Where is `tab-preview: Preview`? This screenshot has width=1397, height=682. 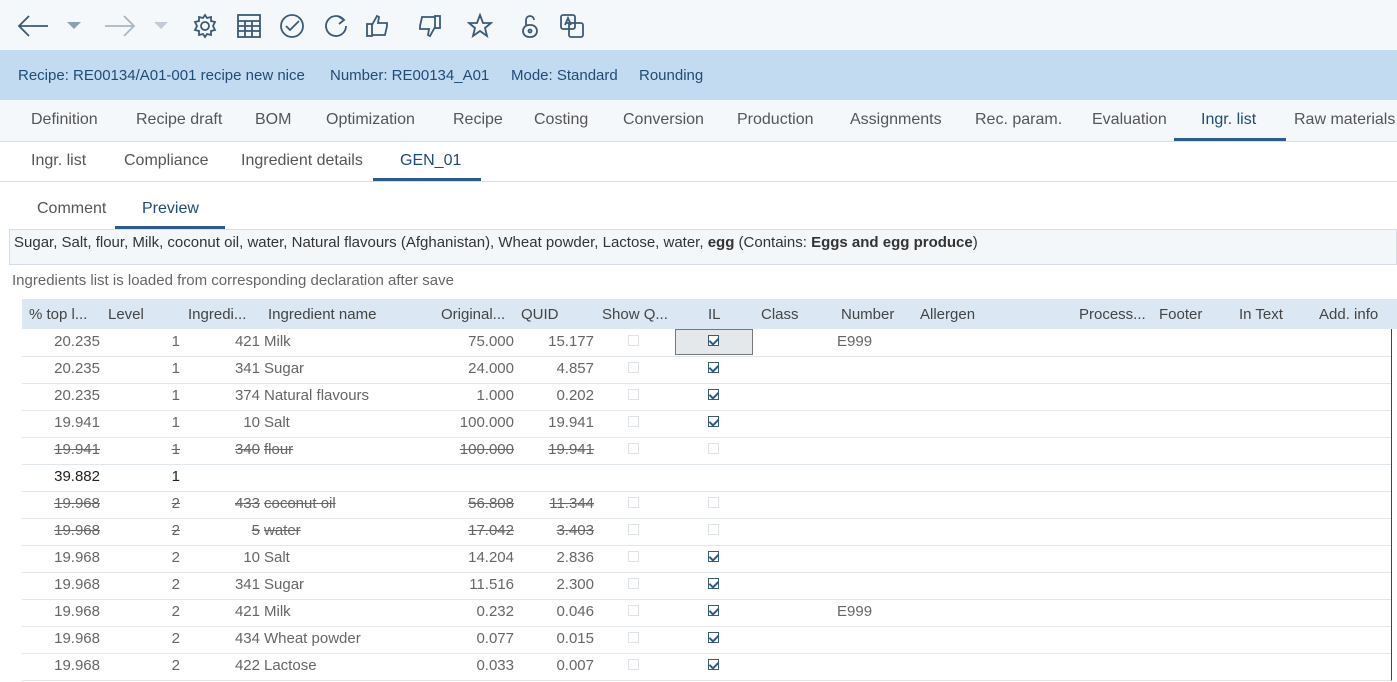 tab-preview: Preview is located at coordinates (170, 209).